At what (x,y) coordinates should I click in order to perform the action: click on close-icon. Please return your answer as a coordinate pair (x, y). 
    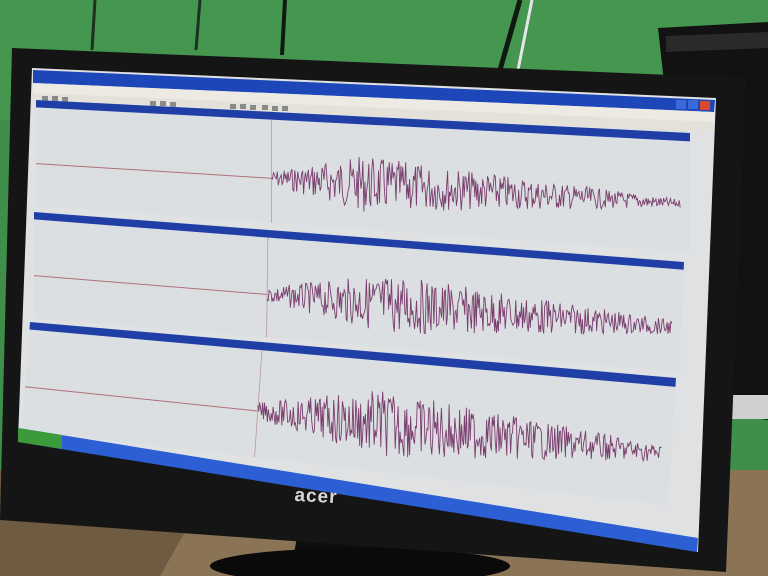
    Looking at the image, I should click on (705, 105).